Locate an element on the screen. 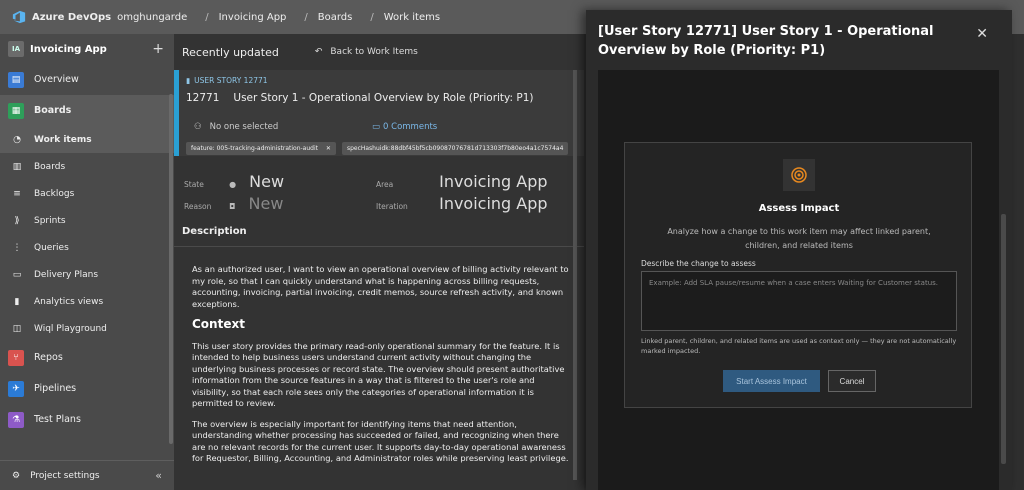  brand-name: Azure DevOps is located at coordinates (71, 17).